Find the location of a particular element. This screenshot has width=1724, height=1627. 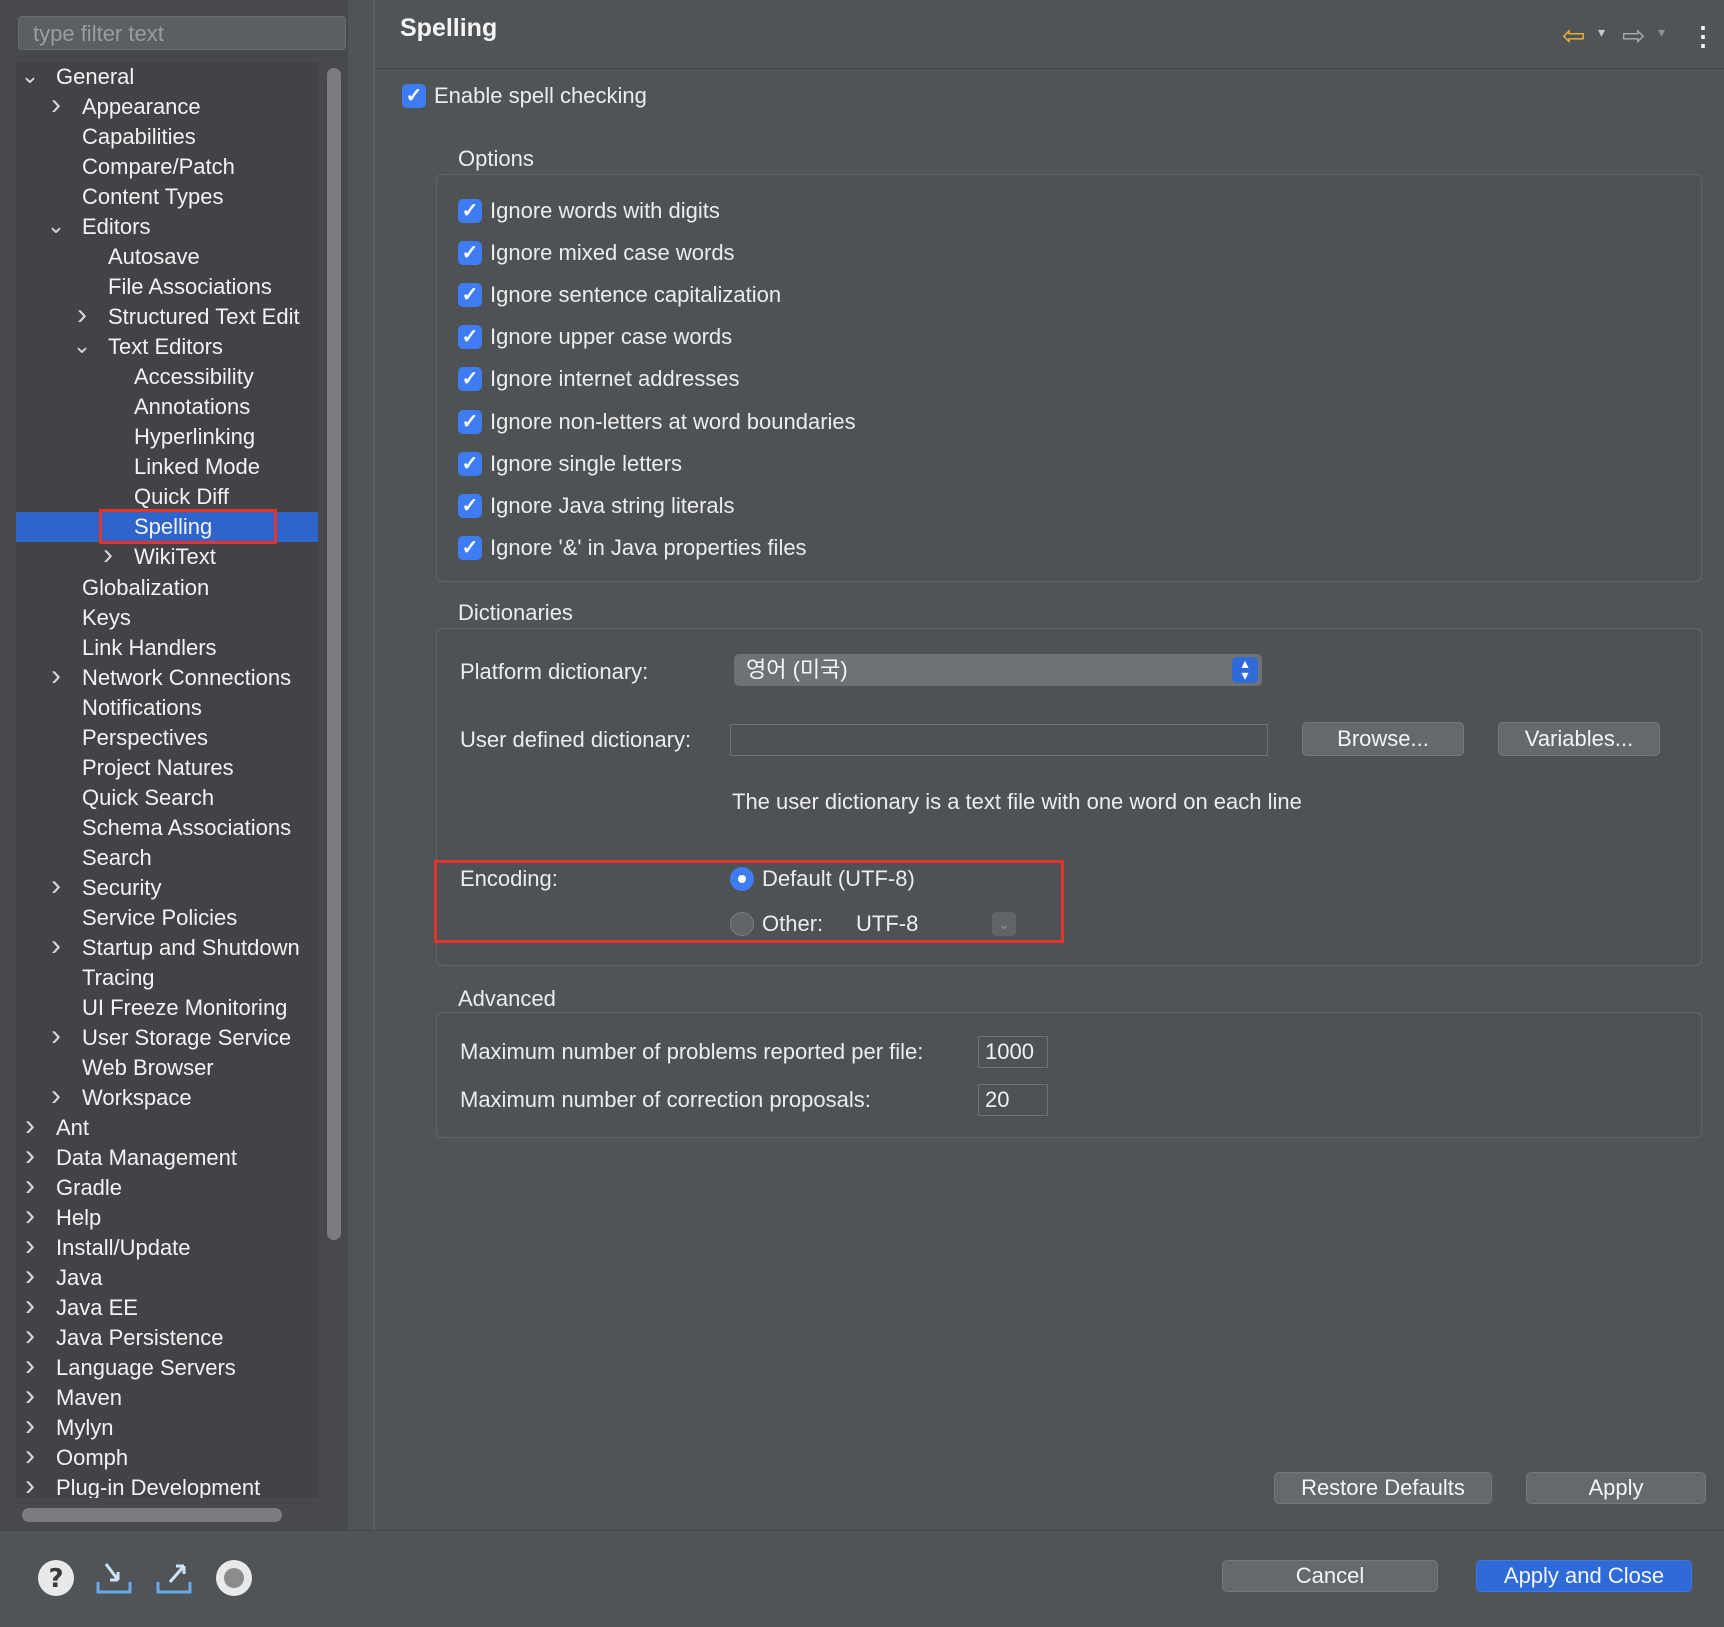

option-label: Ignore sentence capitalization is located at coordinates (636, 294).